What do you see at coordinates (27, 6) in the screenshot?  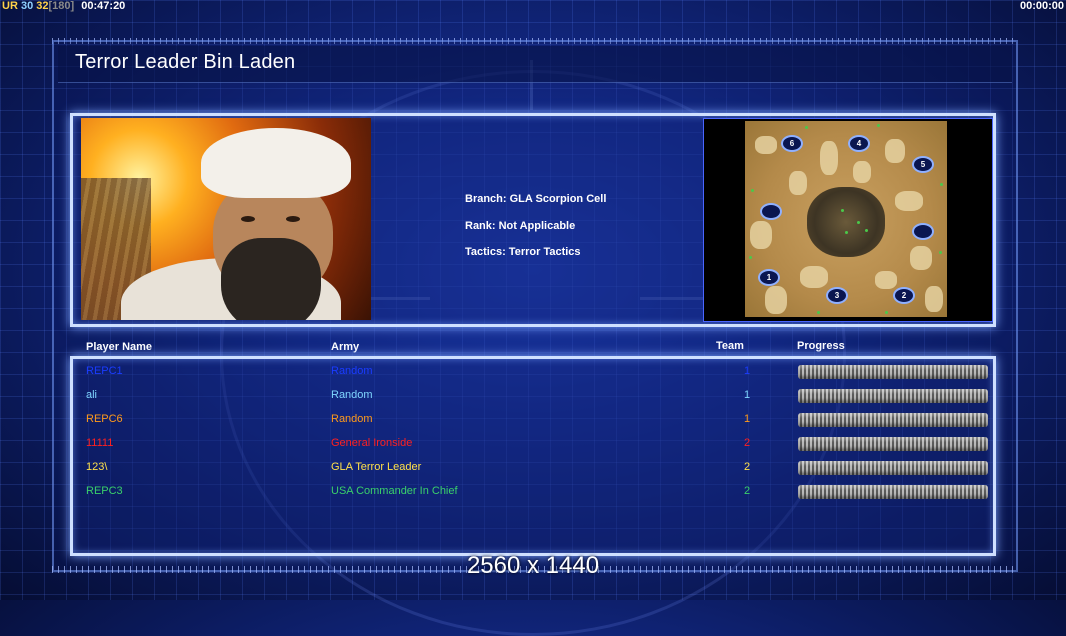 I see `fps-value: 30` at bounding box center [27, 6].